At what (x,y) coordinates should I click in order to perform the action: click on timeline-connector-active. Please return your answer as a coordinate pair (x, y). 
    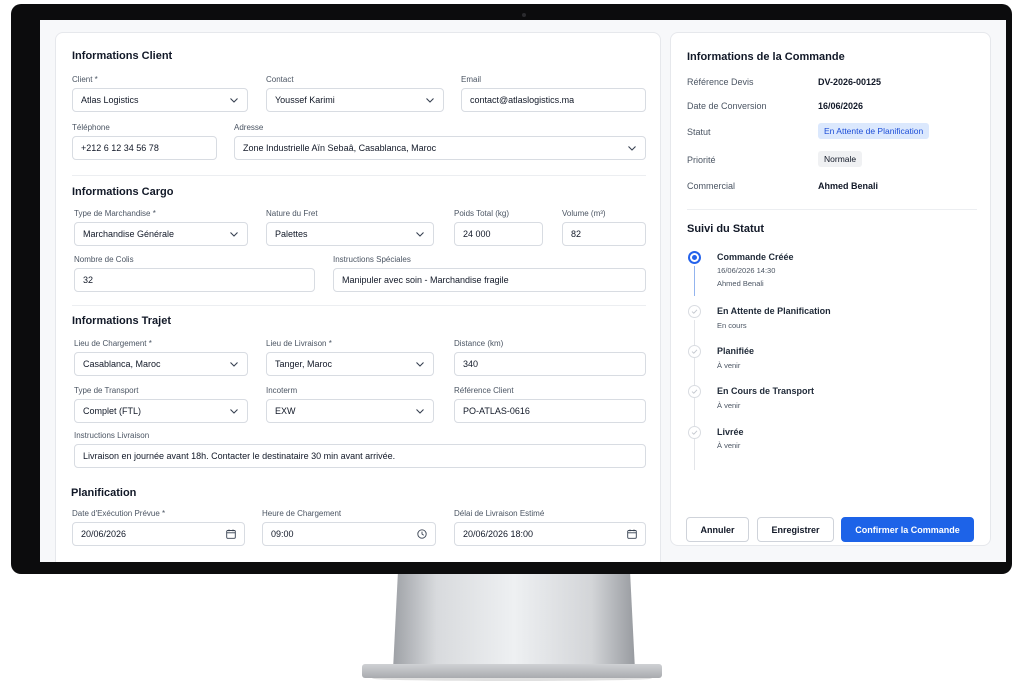
    Looking at the image, I should click on (694, 281).